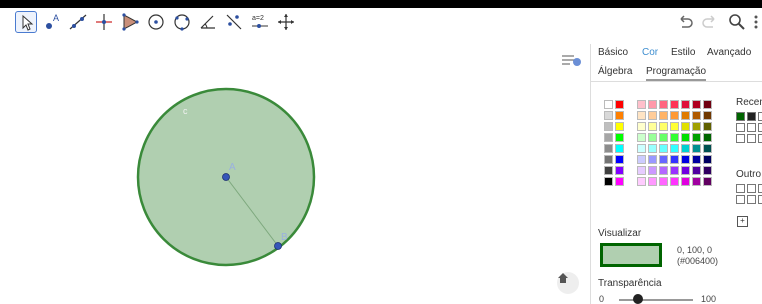 The height and width of the screenshot is (304, 762). What do you see at coordinates (208, 22) in the screenshot?
I see `angle-tool-icon` at bounding box center [208, 22].